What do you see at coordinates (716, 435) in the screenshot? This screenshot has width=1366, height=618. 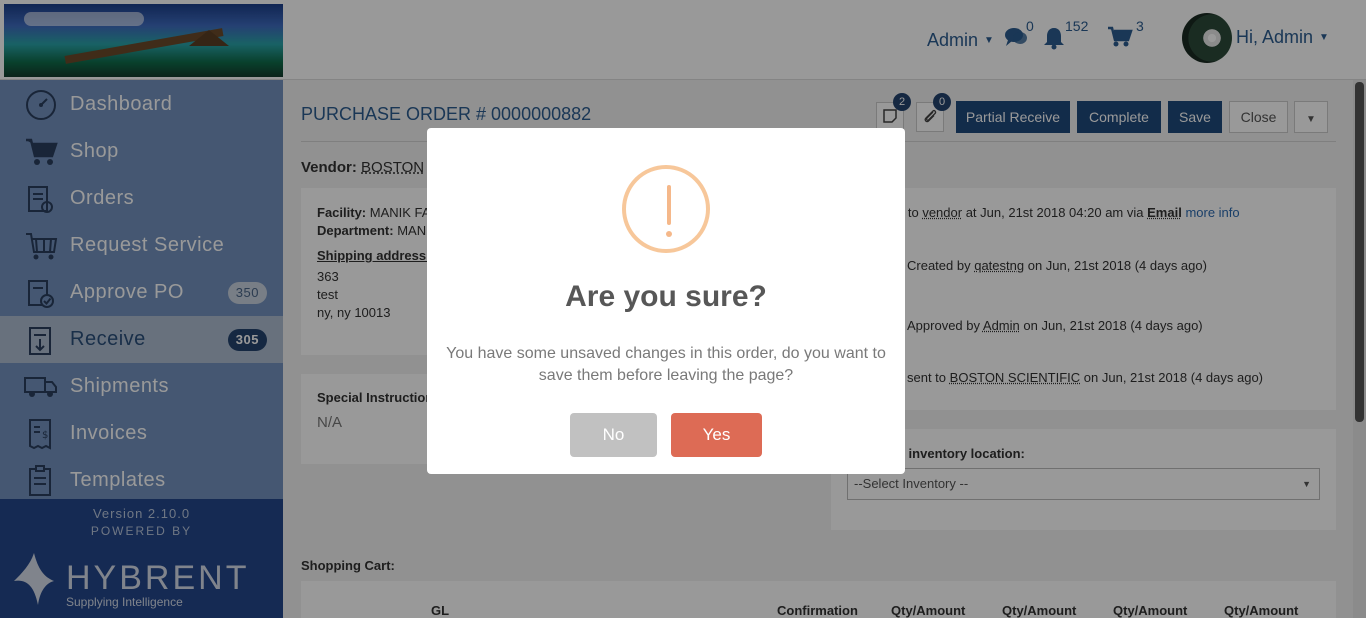 I see `yes-button: Yes` at bounding box center [716, 435].